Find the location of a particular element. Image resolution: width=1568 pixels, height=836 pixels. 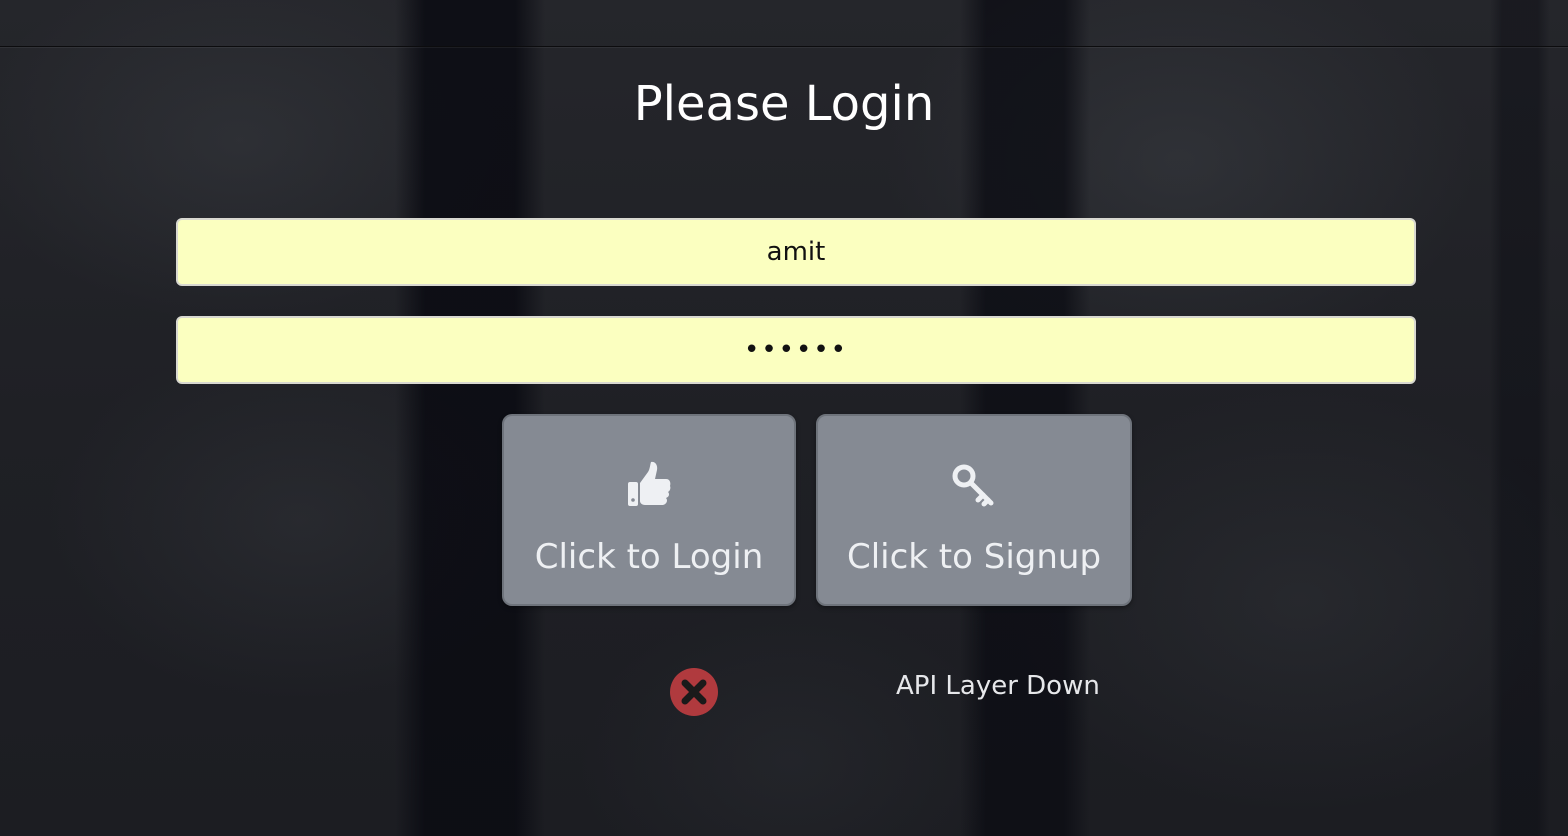

username-input is located at coordinates (796, 252).